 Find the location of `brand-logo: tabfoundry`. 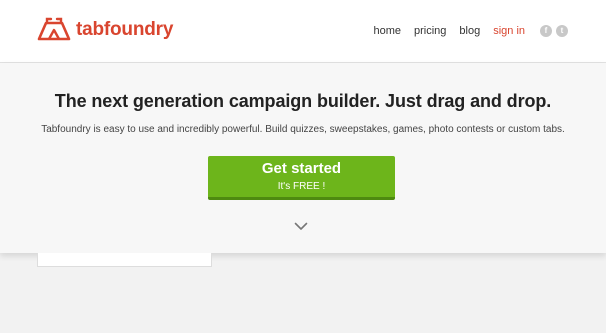

brand-logo: tabfoundry is located at coordinates (105, 29).